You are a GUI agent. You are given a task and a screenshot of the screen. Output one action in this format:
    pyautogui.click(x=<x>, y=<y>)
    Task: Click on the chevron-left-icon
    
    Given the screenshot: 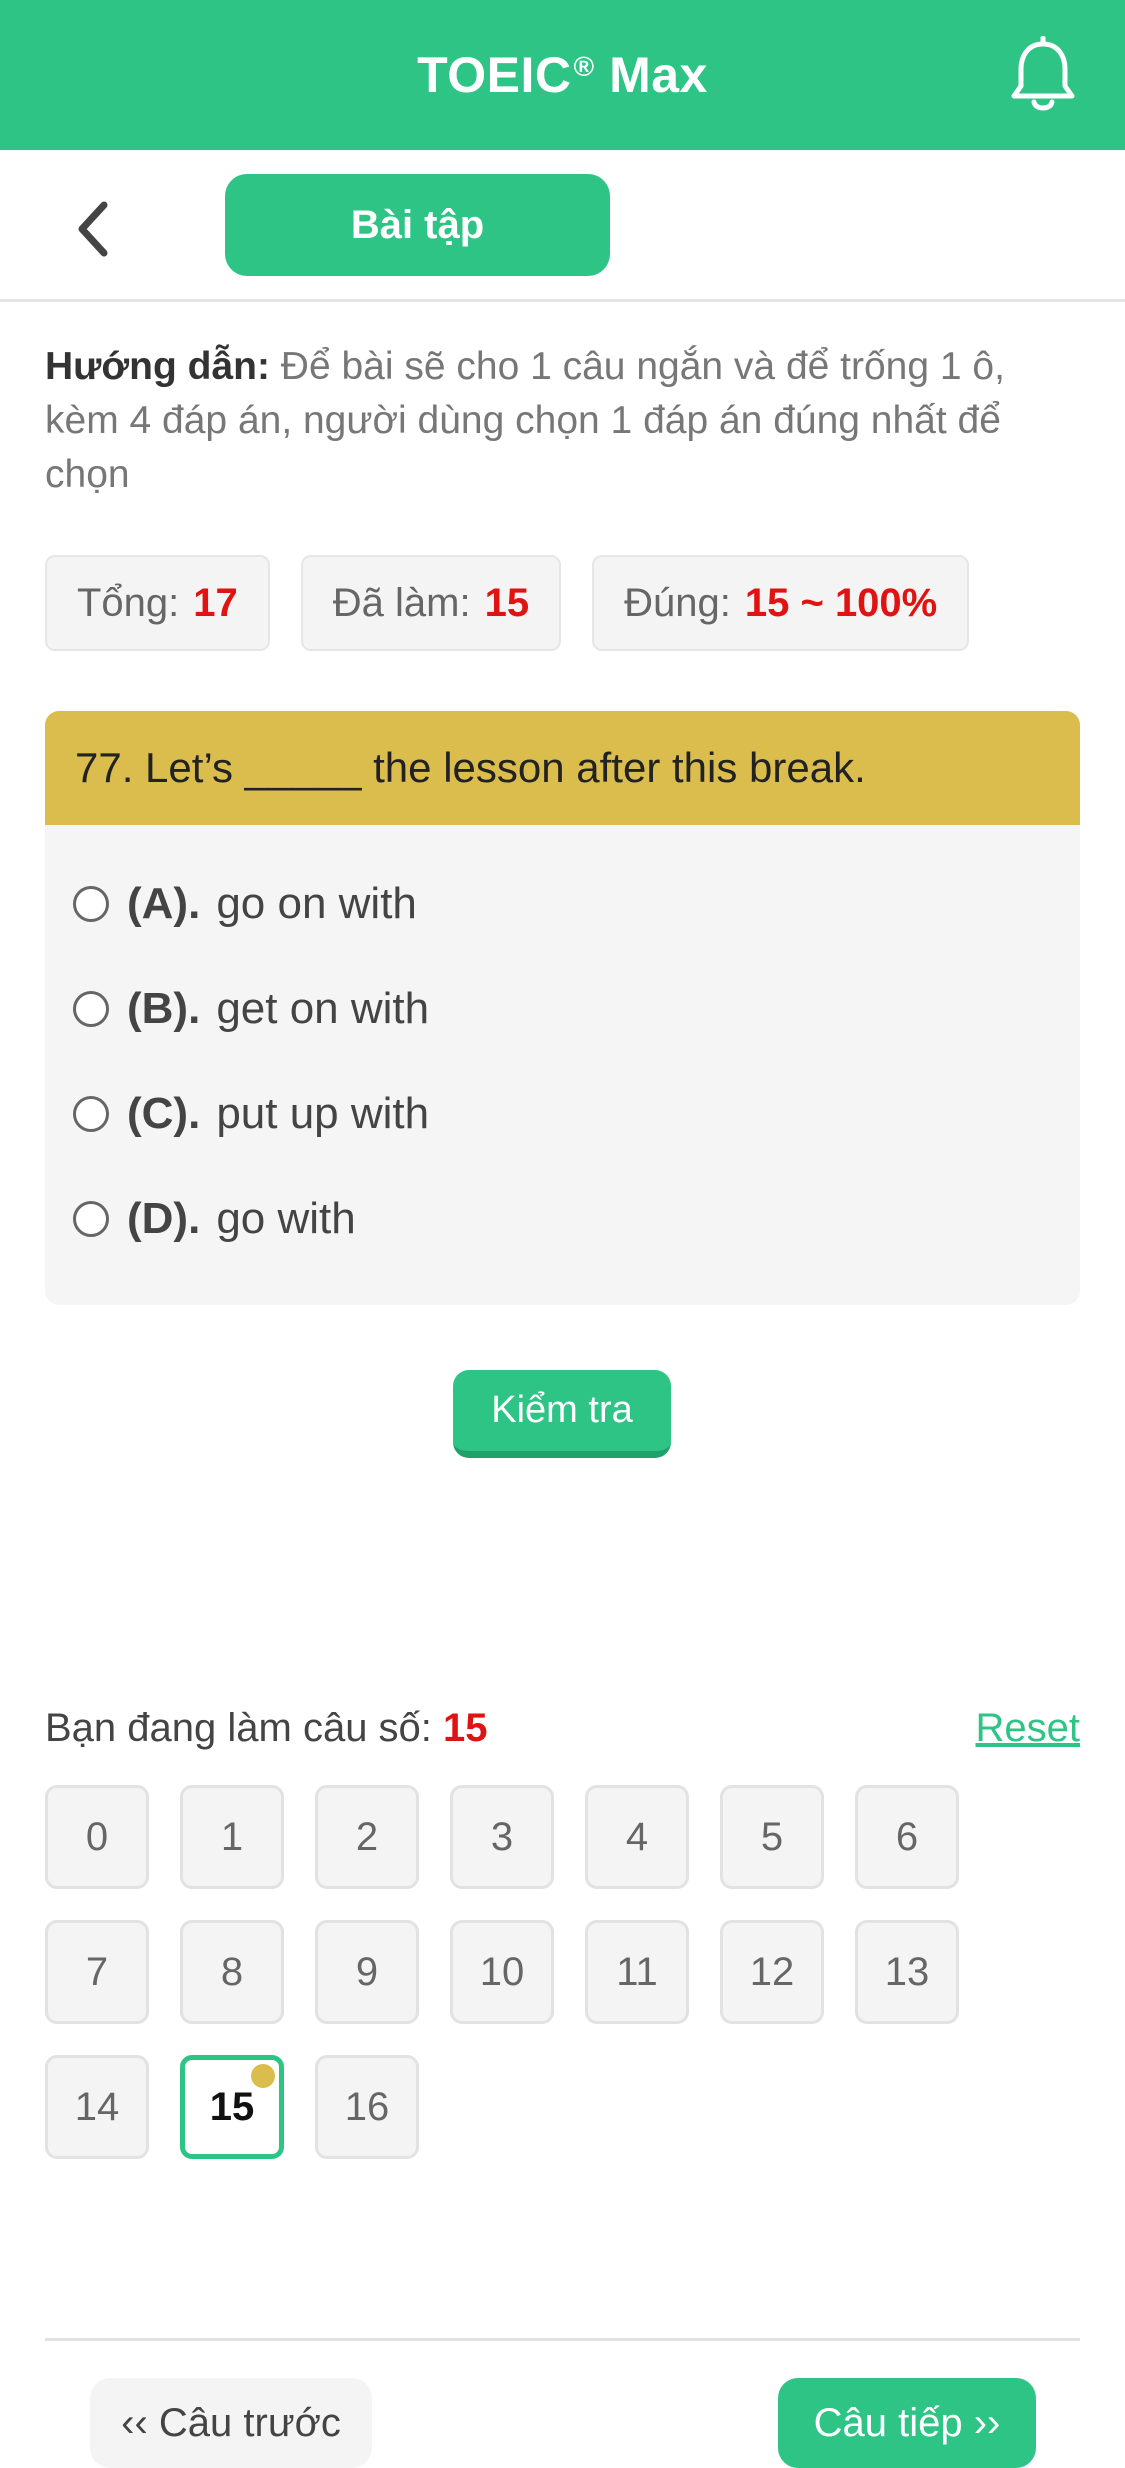 What is the action you would take?
    pyautogui.click(x=93, y=229)
    